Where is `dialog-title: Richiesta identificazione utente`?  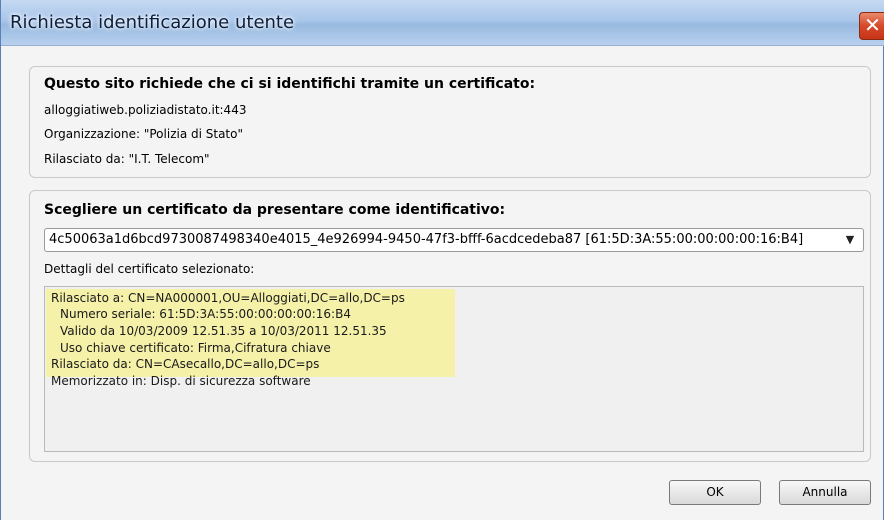 dialog-title: Richiesta identificazione utente is located at coordinates (152, 22).